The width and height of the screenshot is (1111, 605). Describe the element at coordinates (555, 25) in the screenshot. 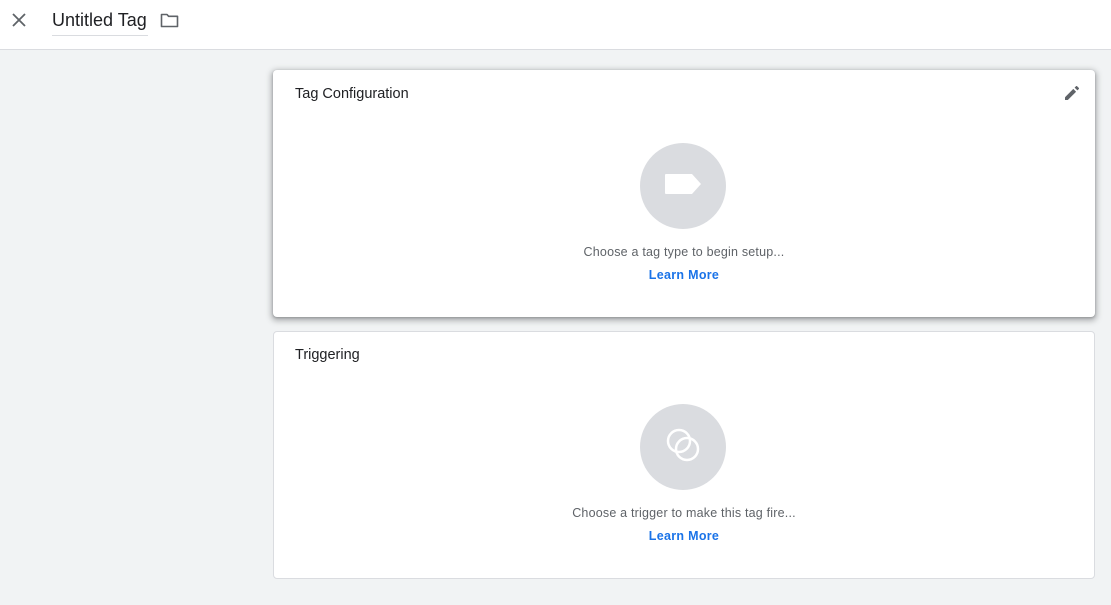

I see `top-bar: Untitled Tag` at that location.